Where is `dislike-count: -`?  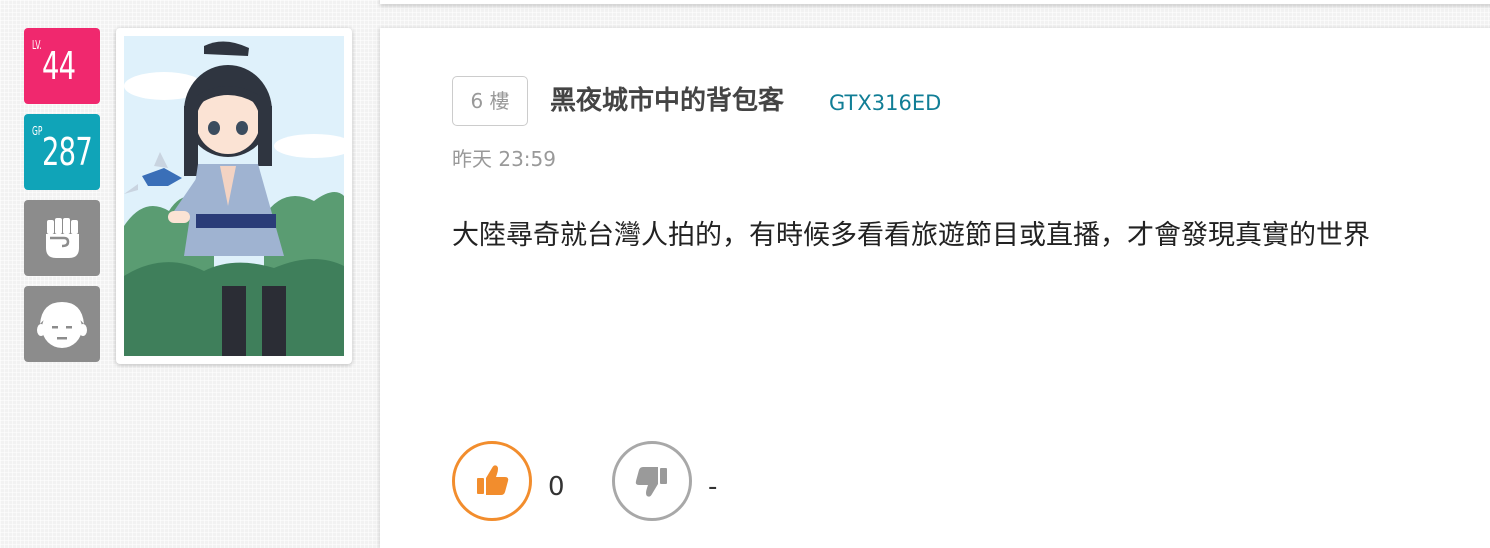 dislike-count: - is located at coordinates (713, 487).